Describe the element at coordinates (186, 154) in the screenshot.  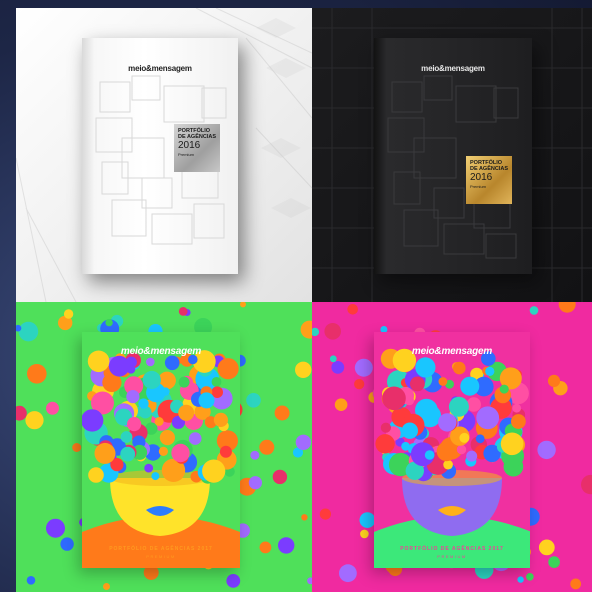
I see `label-note: Premium` at that location.